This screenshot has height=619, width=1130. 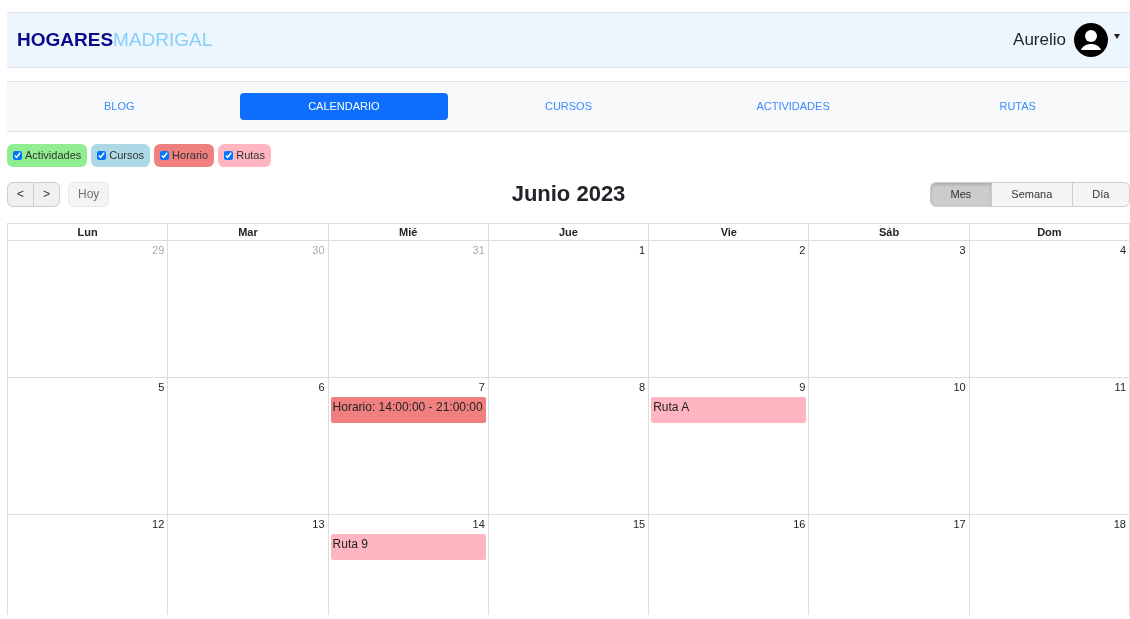 What do you see at coordinates (248, 231) in the screenshot?
I see `weekday-header: Mar` at bounding box center [248, 231].